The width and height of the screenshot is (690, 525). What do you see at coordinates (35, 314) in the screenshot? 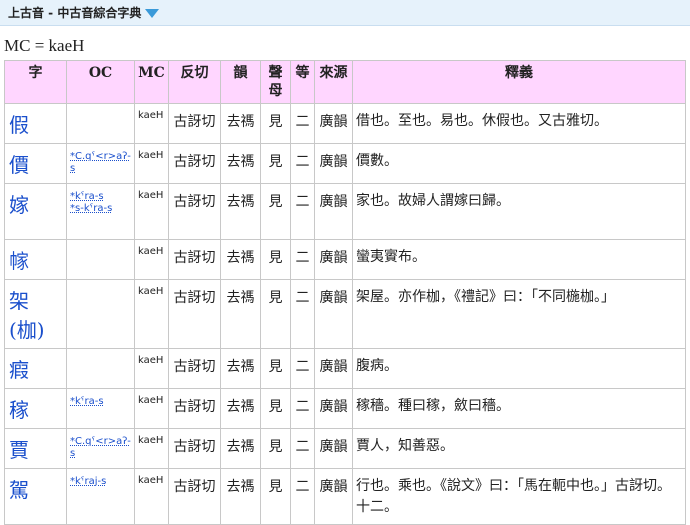
I see `char-link: 架(枷)` at bounding box center [35, 314].